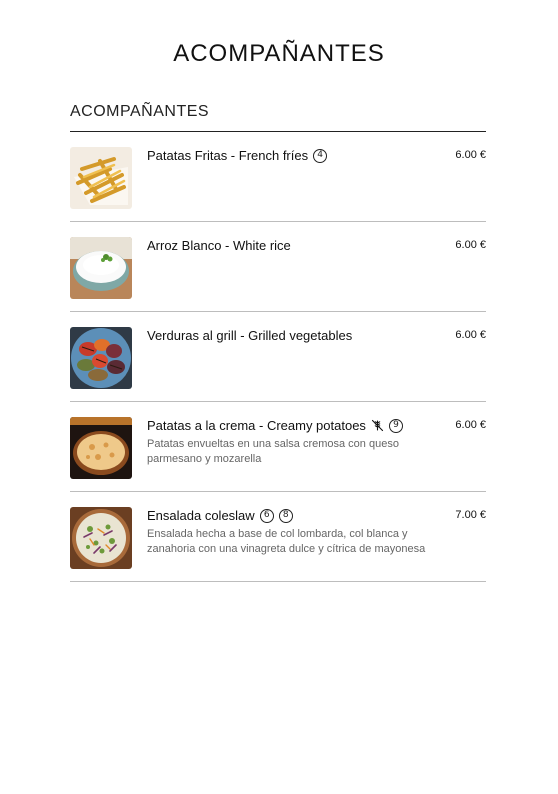  I want to click on menu-item: Patatas Fritas - French fríes 4 6.00 €, so click(278, 177).